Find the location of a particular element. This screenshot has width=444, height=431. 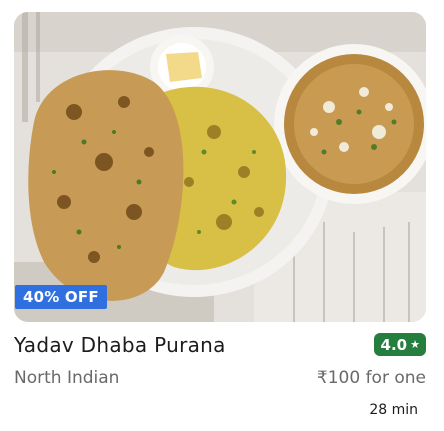

cuisine-label: North Indian is located at coordinates (67, 378).